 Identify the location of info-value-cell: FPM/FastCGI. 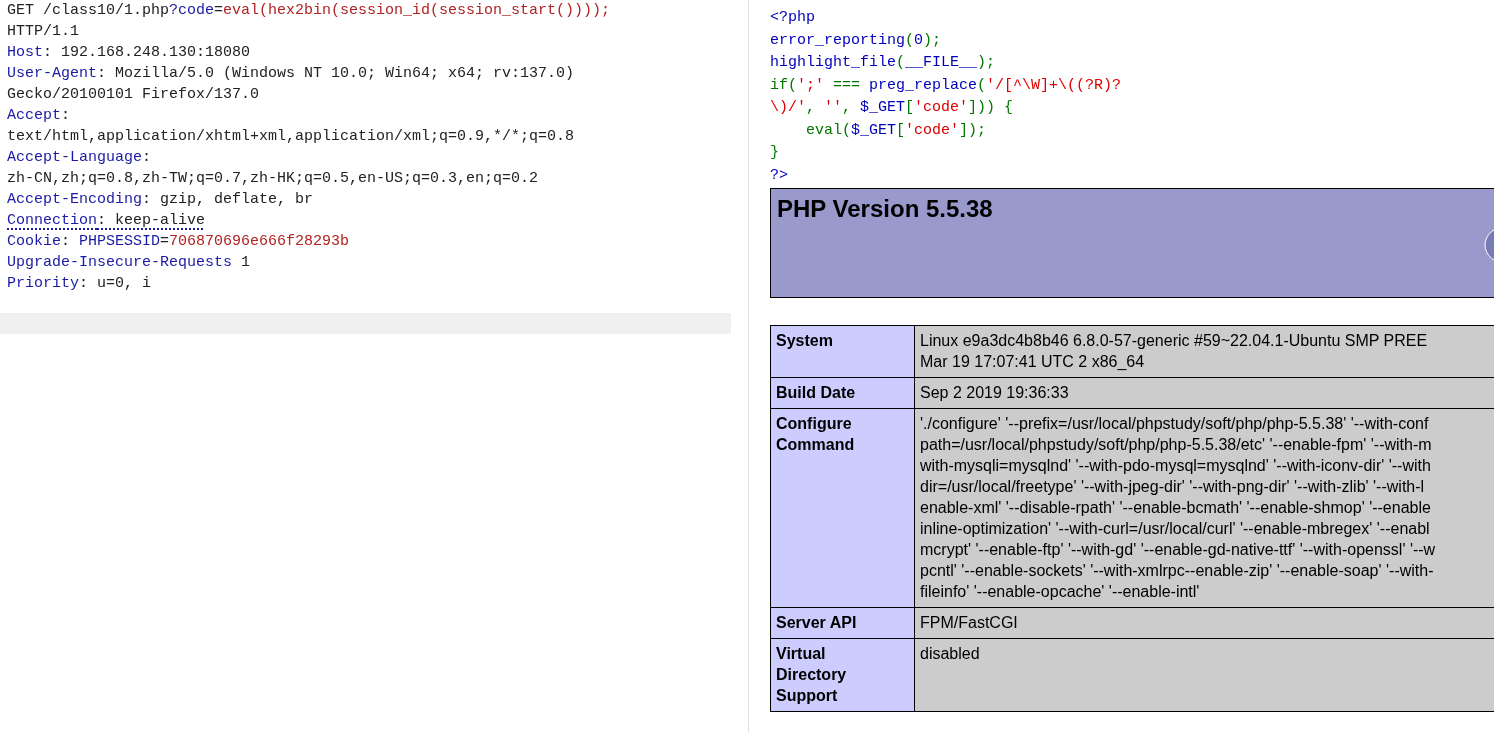
(1204, 623).